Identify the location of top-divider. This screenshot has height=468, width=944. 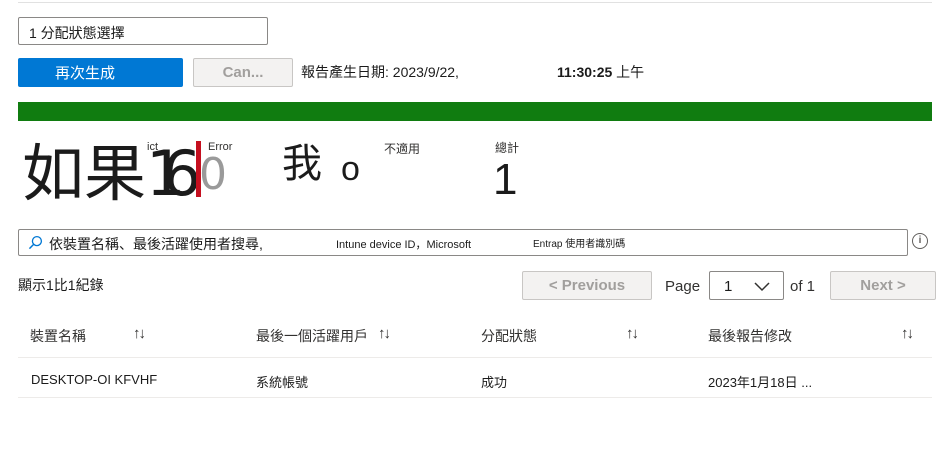
(475, 2).